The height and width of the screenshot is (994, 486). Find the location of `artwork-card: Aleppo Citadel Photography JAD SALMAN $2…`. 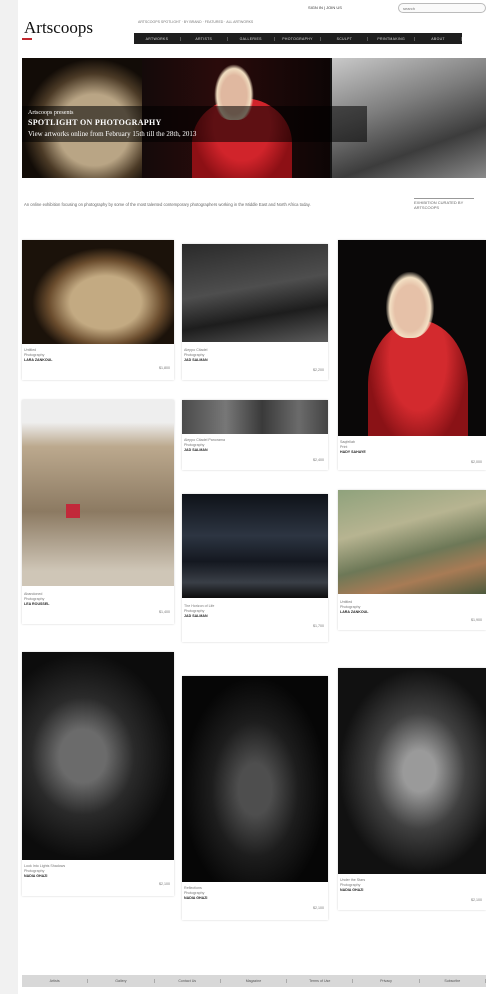

artwork-card: Aleppo Citadel Photography JAD SALMAN $2… is located at coordinates (255, 312).